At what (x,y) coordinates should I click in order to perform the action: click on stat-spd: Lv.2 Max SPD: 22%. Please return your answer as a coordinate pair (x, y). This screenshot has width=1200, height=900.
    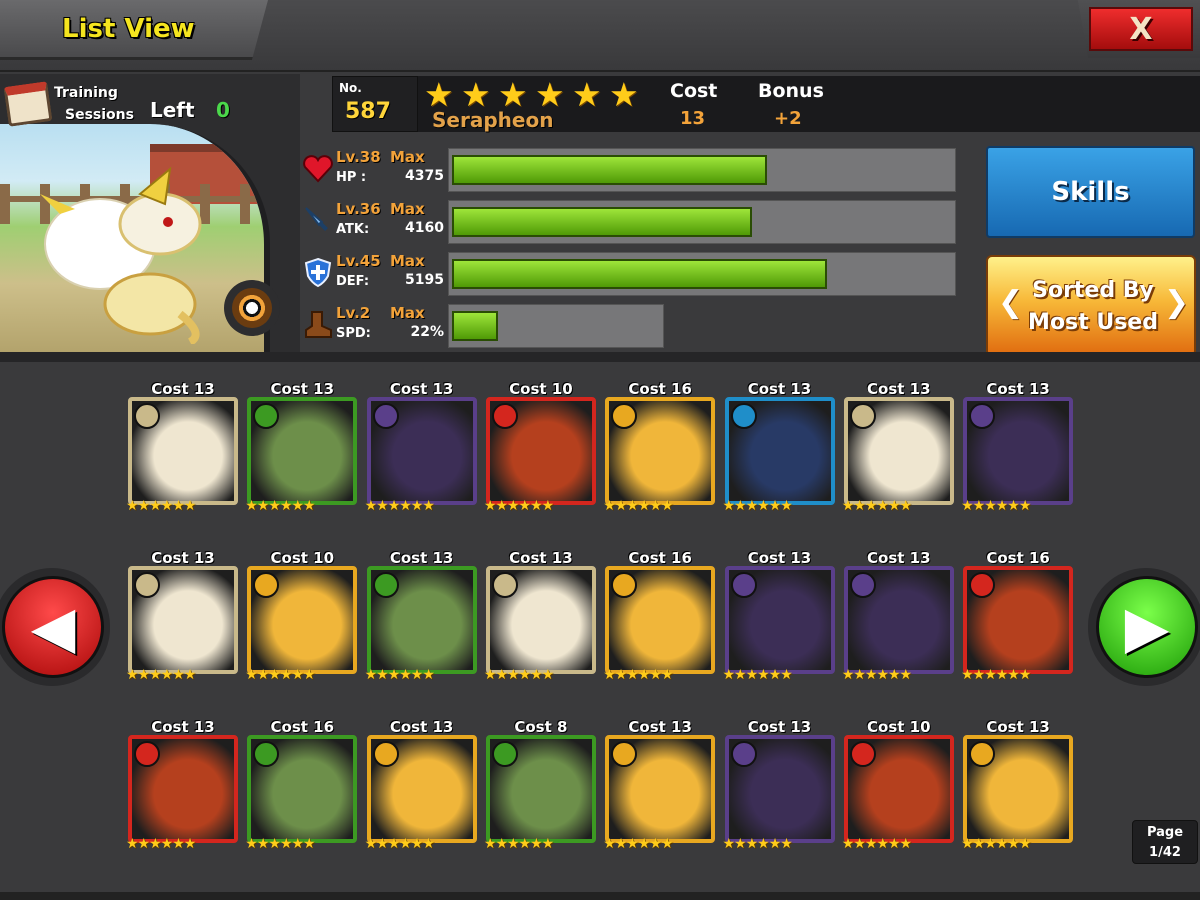
    Looking at the image, I should click on (630, 329).